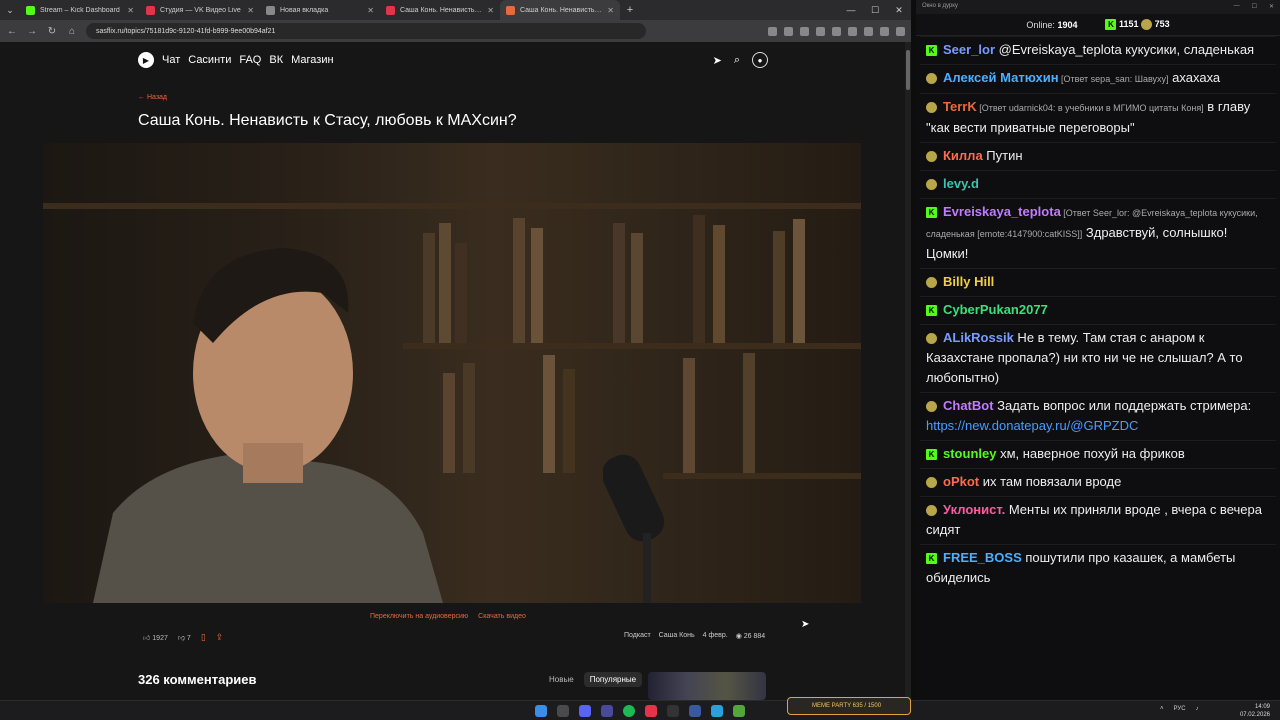 The image size is (1280, 720). Describe the element at coordinates (155, 637) in the screenshot. I see `like-button: 👍︎ 1927` at that location.